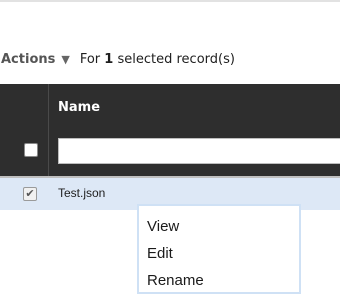 The image size is (340, 294). What do you see at coordinates (163, 226) in the screenshot?
I see `menu-item-view: View` at bounding box center [163, 226].